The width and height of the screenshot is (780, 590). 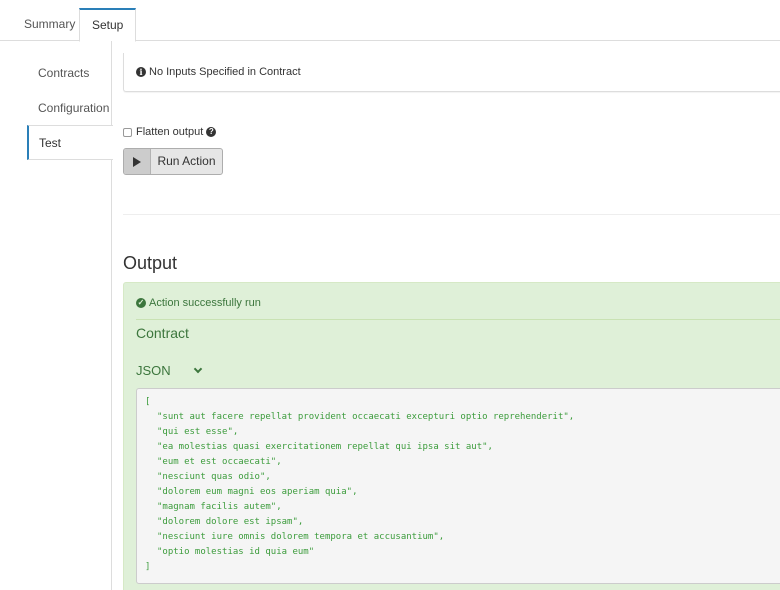 I want to click on json-toggle: JSON, so click(x=169, y=370).